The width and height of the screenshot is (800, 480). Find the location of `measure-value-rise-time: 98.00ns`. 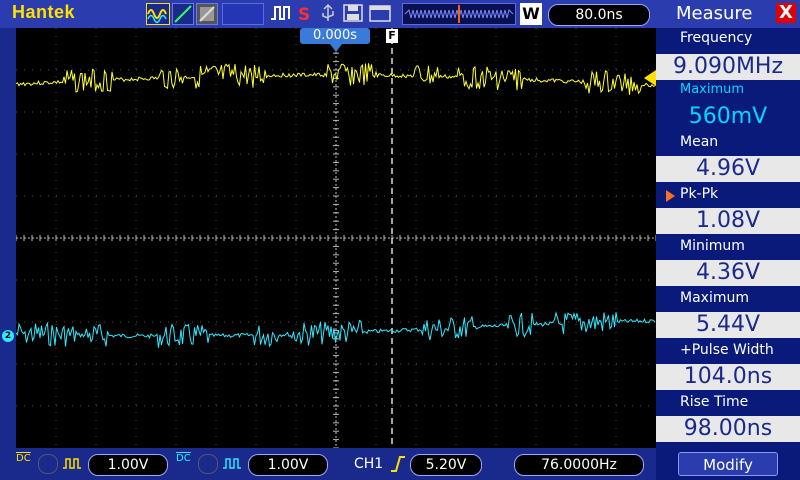

measure-value-rise-time: 98.00ns is located at coordinates (728, 429).